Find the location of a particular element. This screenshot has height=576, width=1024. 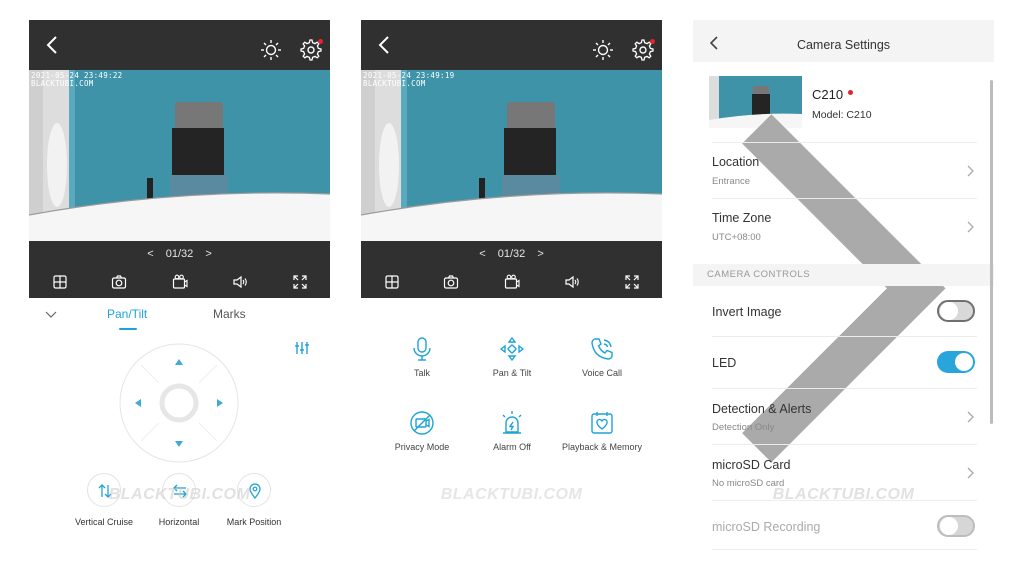

invert-image-toggle is located at coordinates (956, 311).